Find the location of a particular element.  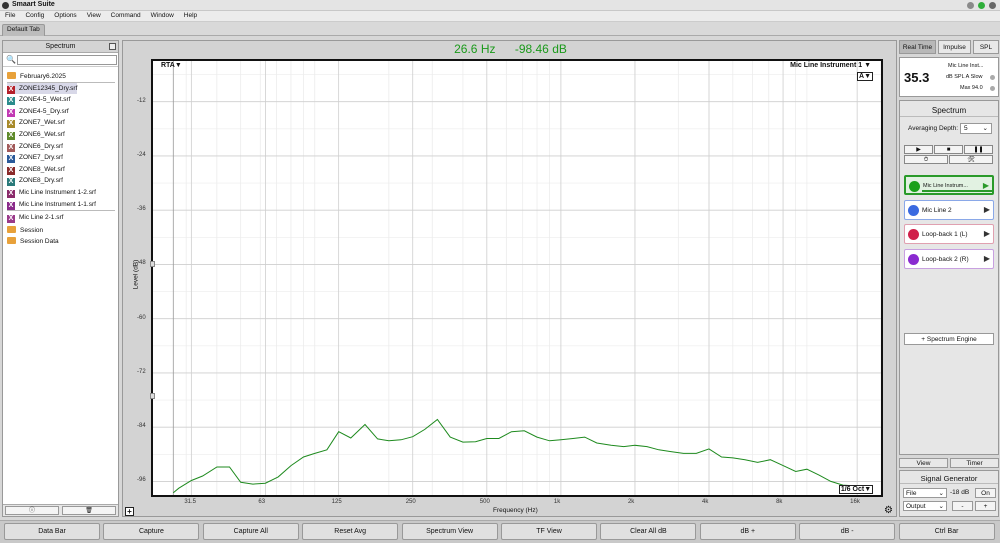

averaging-select: 5 ⌄ is located at coordinates (976, 128).